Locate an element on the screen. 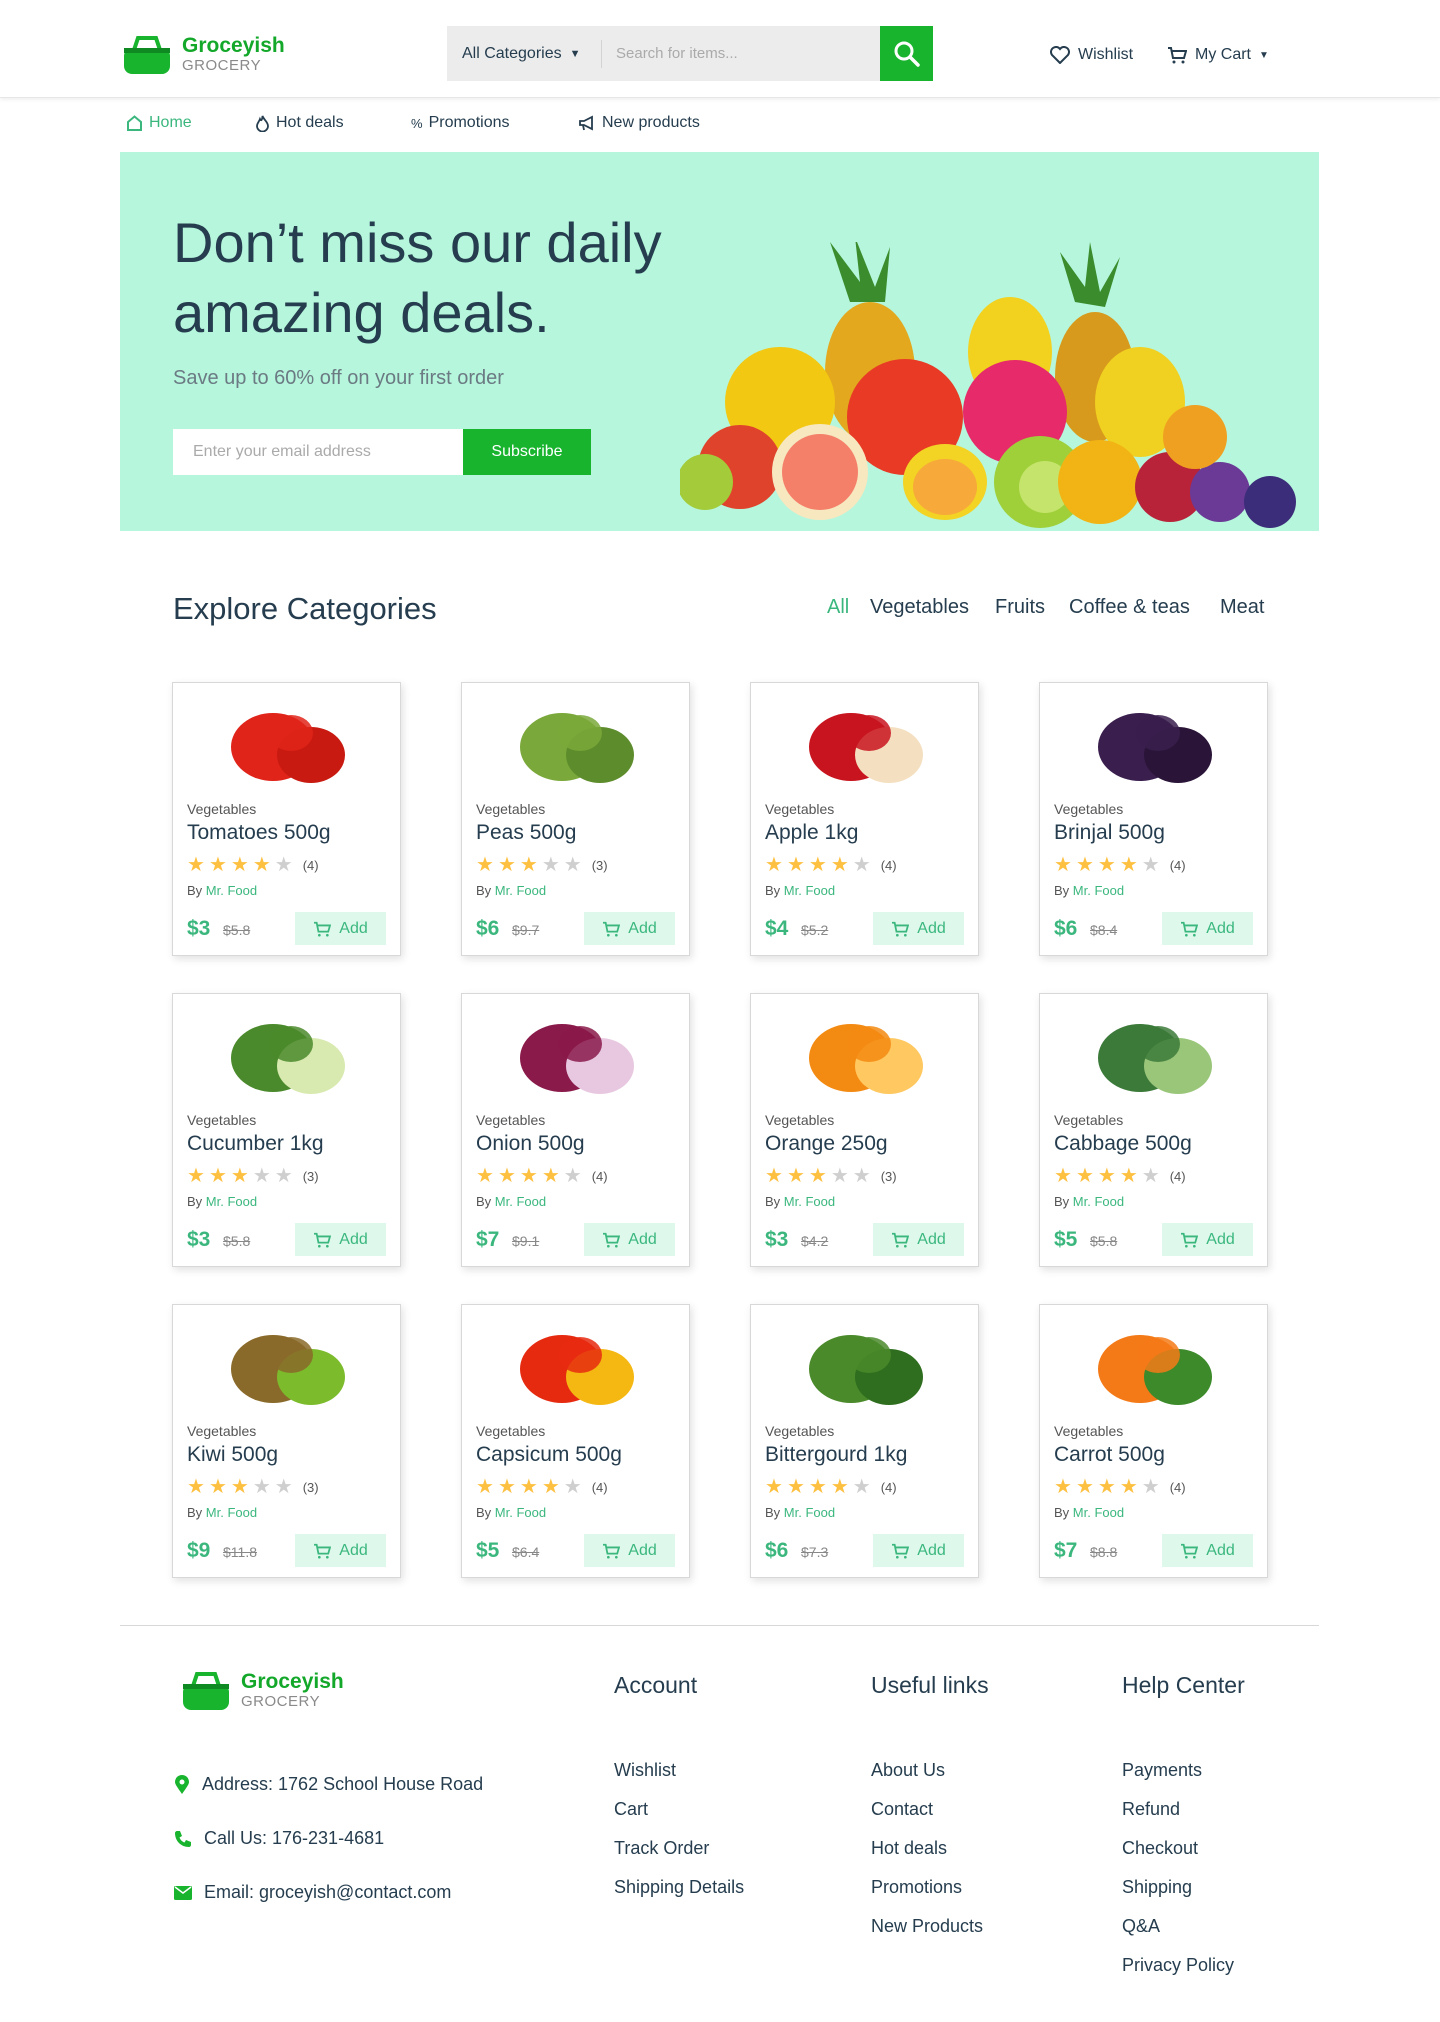 The height and width of the screenshot is (2022, 1440). nav-new-products: New products is located at coordinates (639, 123).